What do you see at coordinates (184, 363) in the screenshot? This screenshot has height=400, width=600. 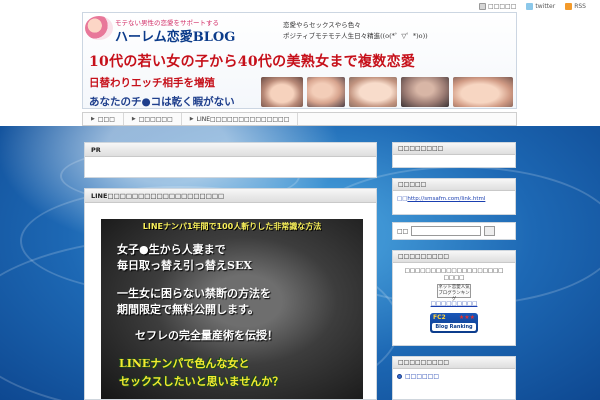 I see `ad-cta-line: LINEナンパで色んな女と` at bounding box center [184, 363].